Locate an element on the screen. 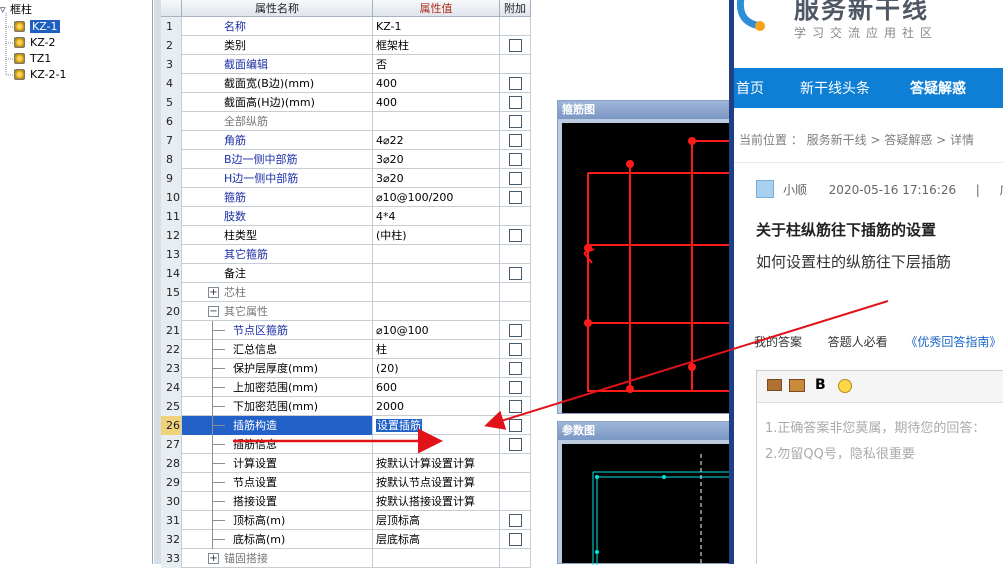 This screenshot has height=568, width=1003. image-icon is located at coordinates (774, 385).